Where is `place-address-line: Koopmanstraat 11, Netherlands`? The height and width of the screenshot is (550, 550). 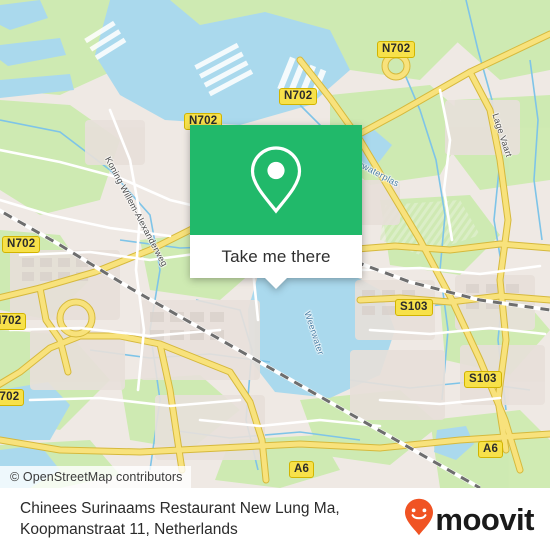
place-address-line: Koopmanstraat 11, Netherlands is located at coordinates (129, 529).